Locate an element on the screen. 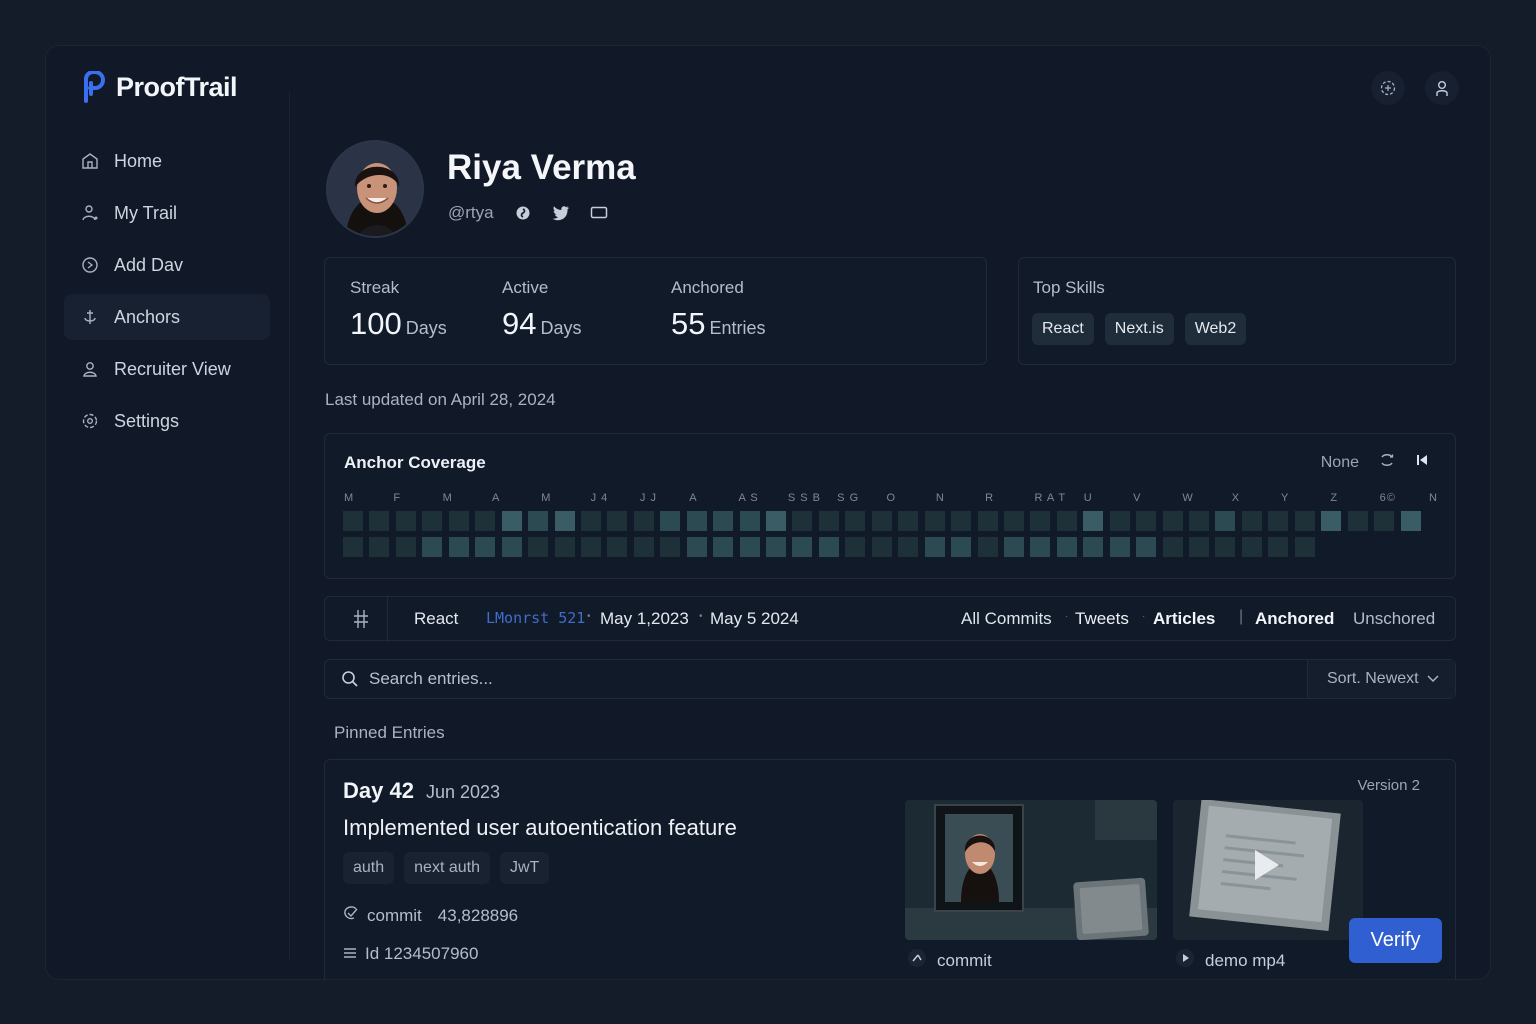 The height and width of the screenshot is (1024, 1536). tag-chip: next auth is located at coordinates (447, 868).